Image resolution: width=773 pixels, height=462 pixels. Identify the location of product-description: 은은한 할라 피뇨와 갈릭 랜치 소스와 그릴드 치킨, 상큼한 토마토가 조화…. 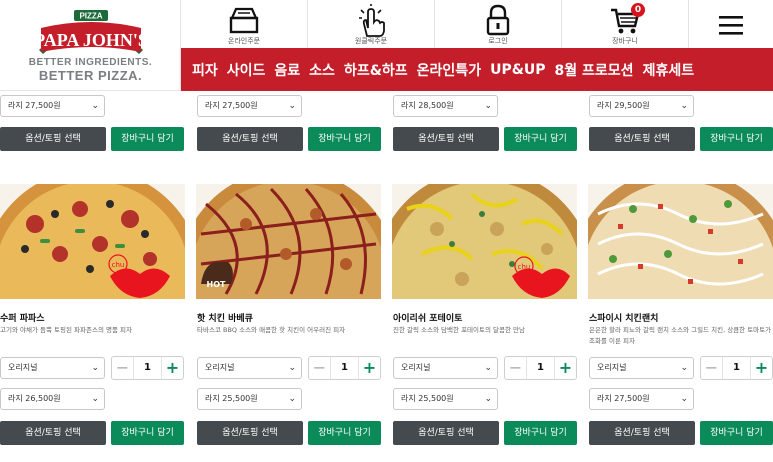
(680, 335).